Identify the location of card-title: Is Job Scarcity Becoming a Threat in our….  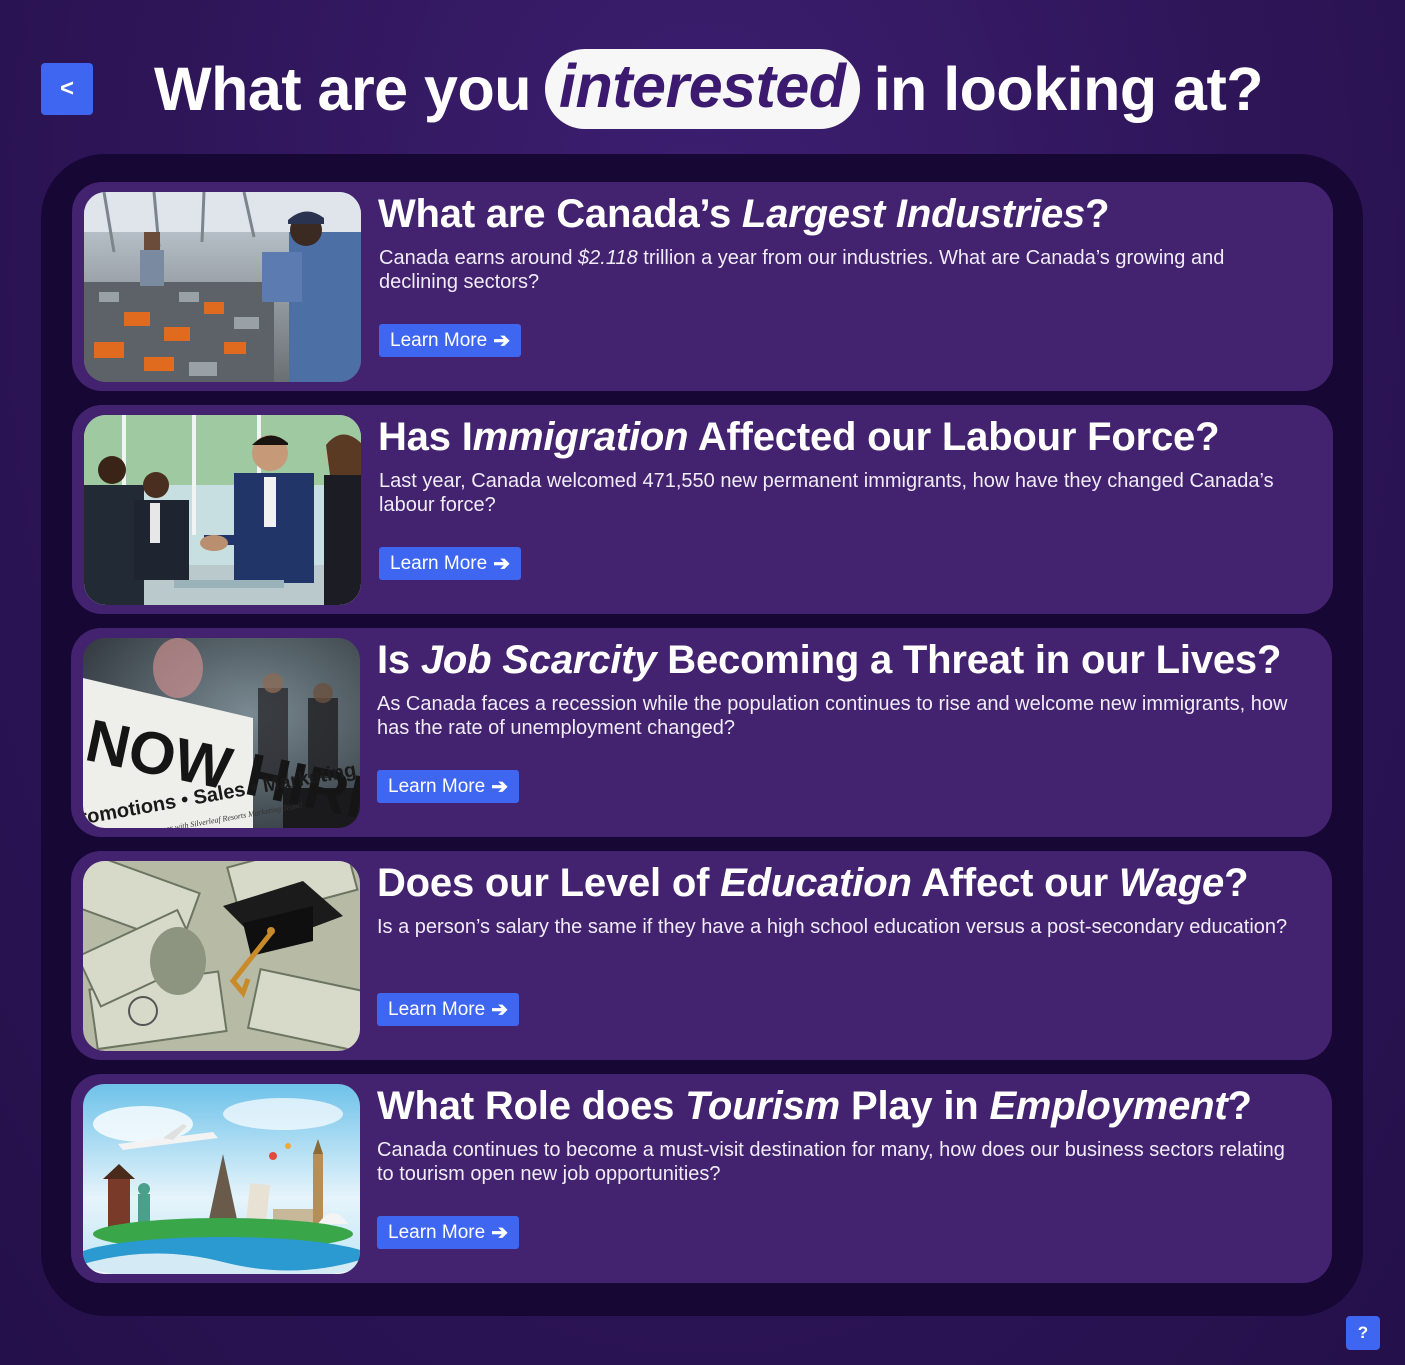
(842, 660).